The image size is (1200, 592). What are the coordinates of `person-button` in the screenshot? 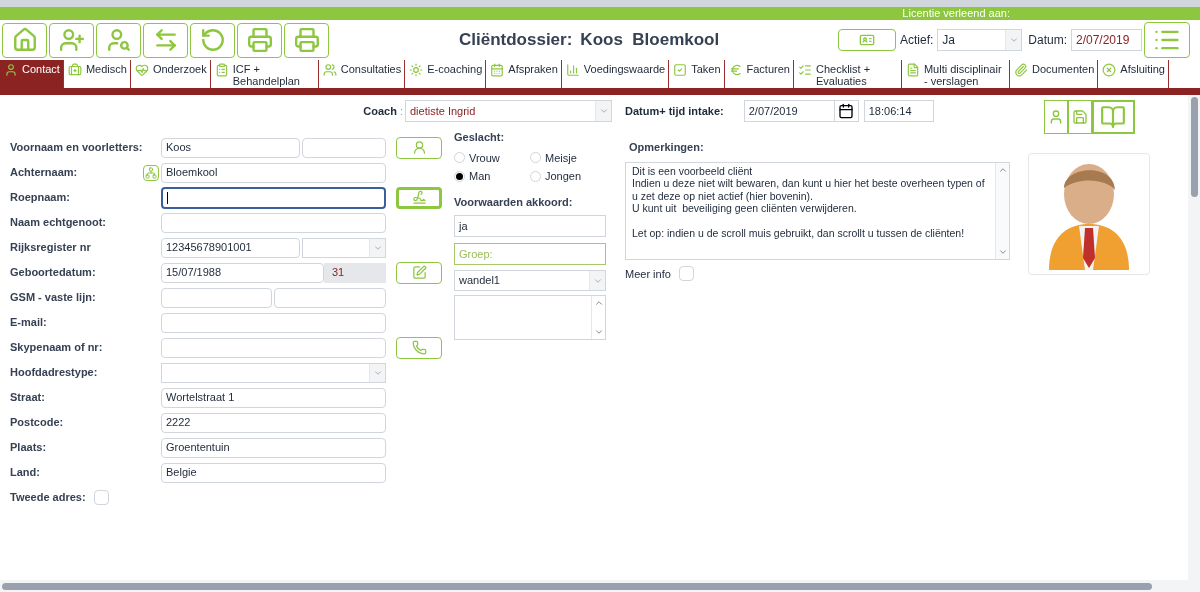 It's located at (419, 147).